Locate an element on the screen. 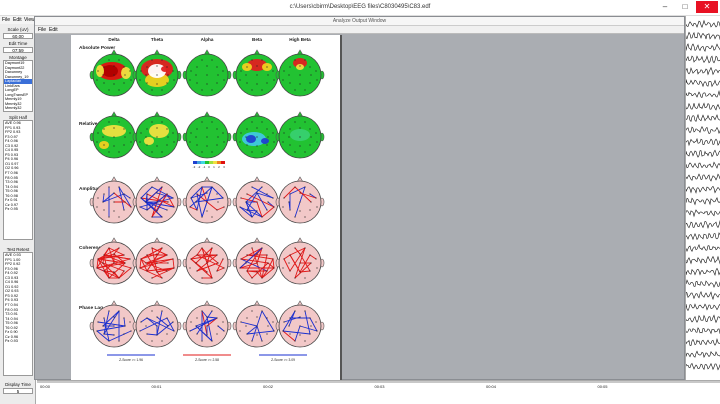 This screenshot has height=404, width=720. output-menu-edit: Edit is located at coordinates (53, 30).